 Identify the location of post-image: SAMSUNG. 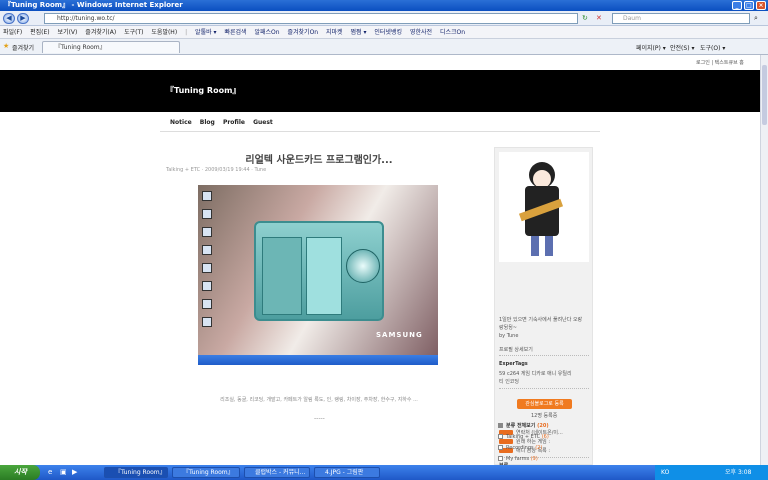
(318, 275).